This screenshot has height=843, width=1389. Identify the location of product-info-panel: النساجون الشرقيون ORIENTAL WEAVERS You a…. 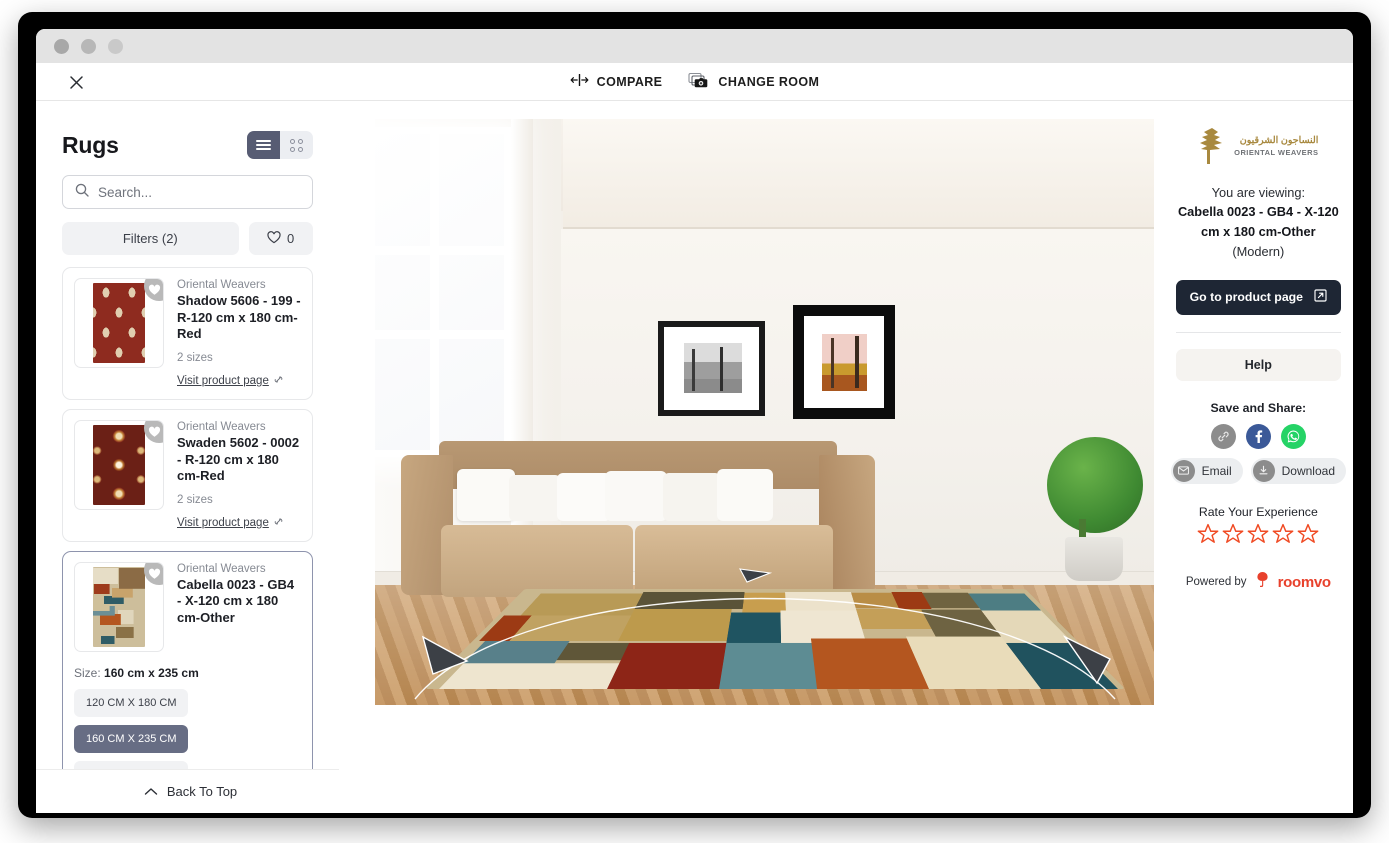
(1258, 457).